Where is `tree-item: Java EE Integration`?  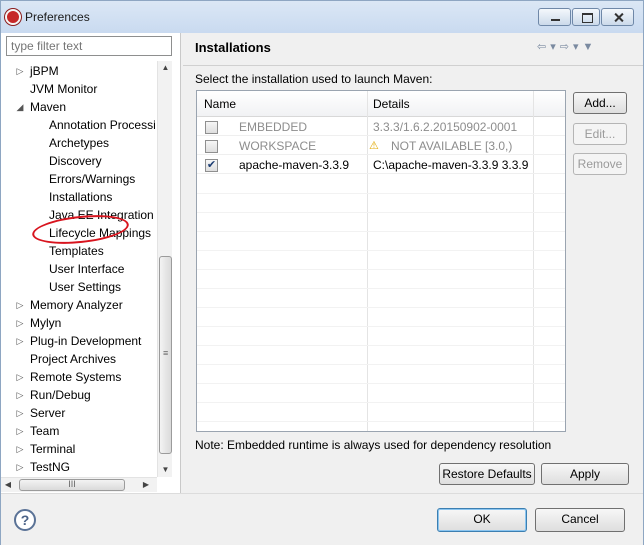
tree-item: Java EE Integration is located at coordinates (79, 215).